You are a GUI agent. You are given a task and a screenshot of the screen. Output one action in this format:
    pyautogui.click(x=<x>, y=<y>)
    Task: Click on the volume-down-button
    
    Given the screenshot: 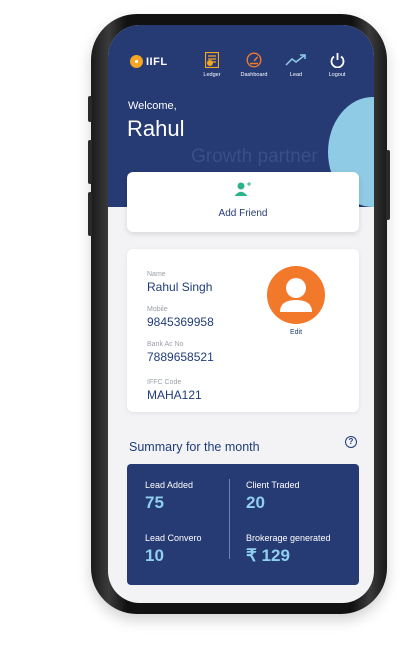 What is the action you would take?
    pyautogui.click(x=90, y=214)
    